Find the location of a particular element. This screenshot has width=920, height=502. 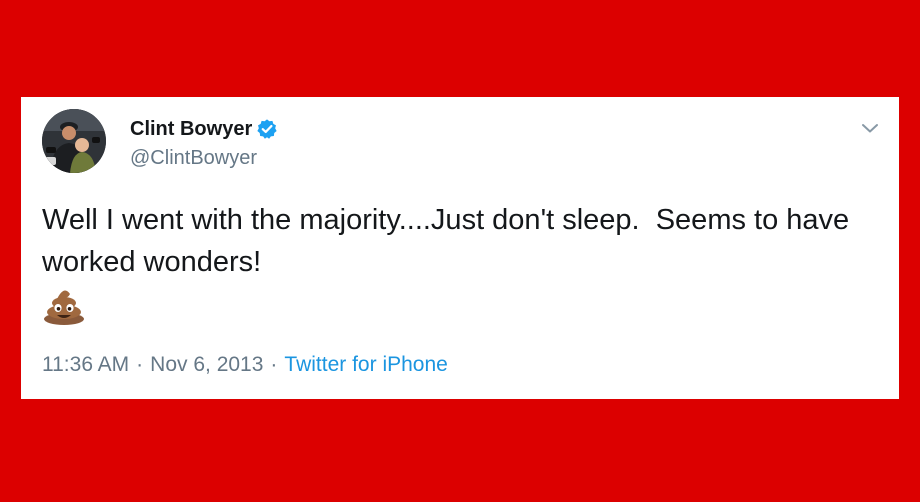

user-handle: @ClintBowyer is located at coordinates (193, 158).